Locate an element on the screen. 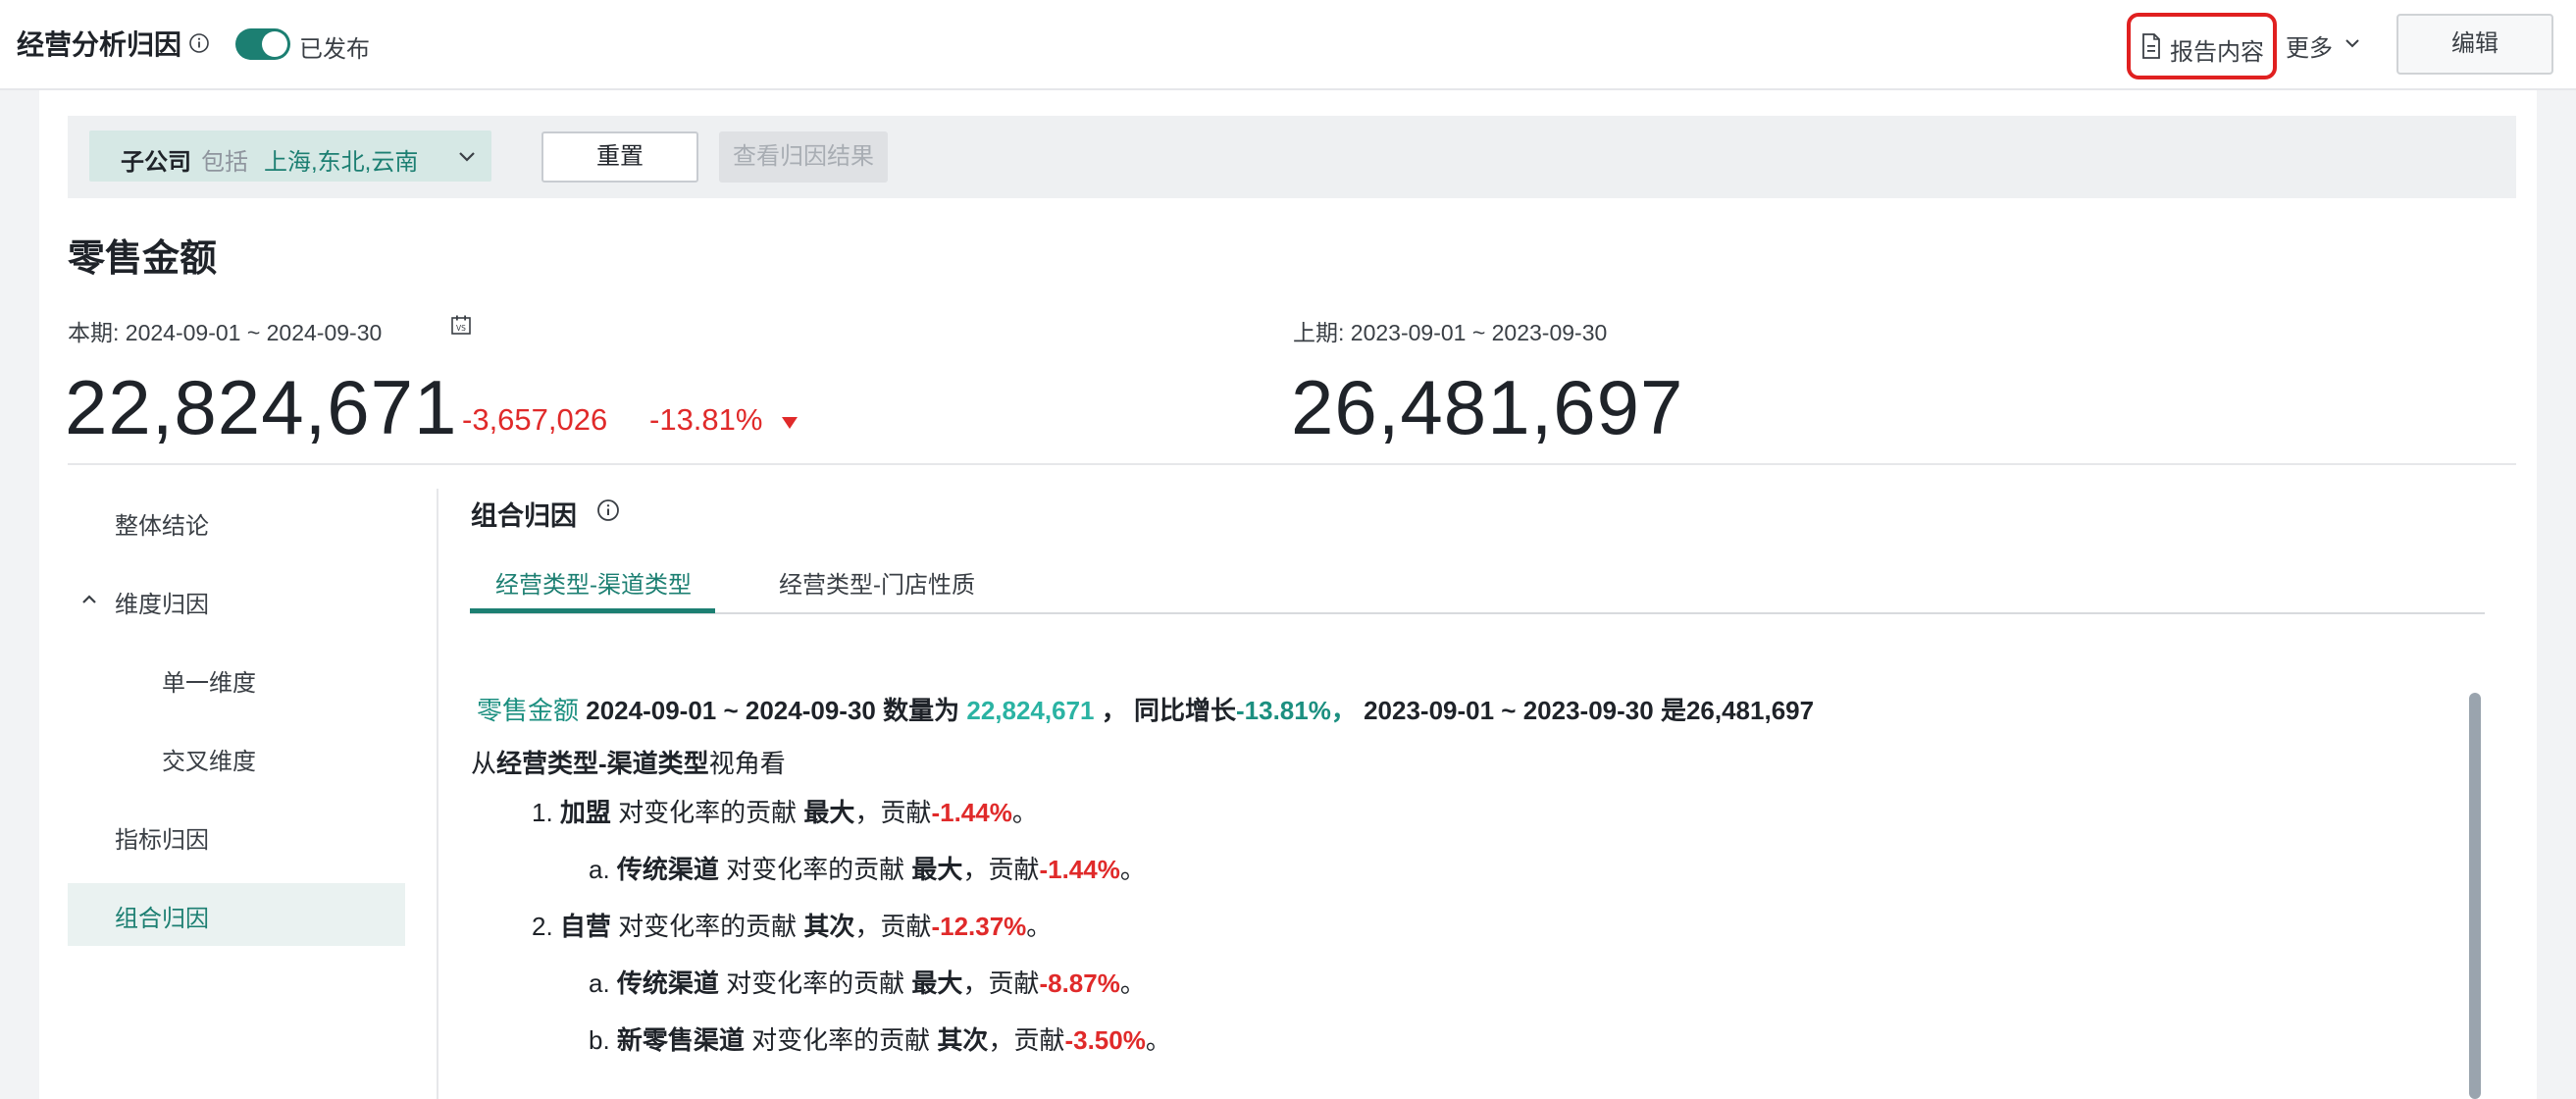  nav-item-overall: 整体结论 is located at coordinates (162, 523).